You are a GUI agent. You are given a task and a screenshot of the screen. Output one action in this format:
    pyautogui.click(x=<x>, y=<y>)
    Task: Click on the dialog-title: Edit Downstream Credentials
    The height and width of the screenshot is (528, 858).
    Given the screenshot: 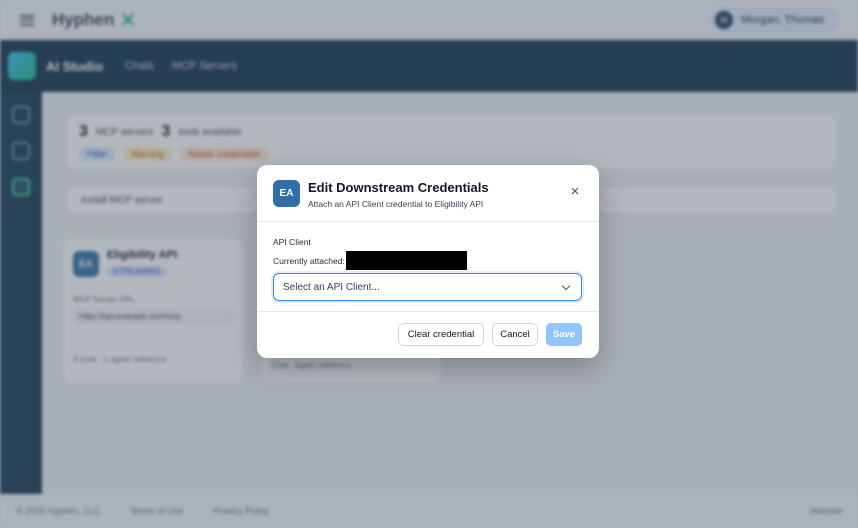 What is the action you would take?
    pyautogui.click(x=398, y=187)
    